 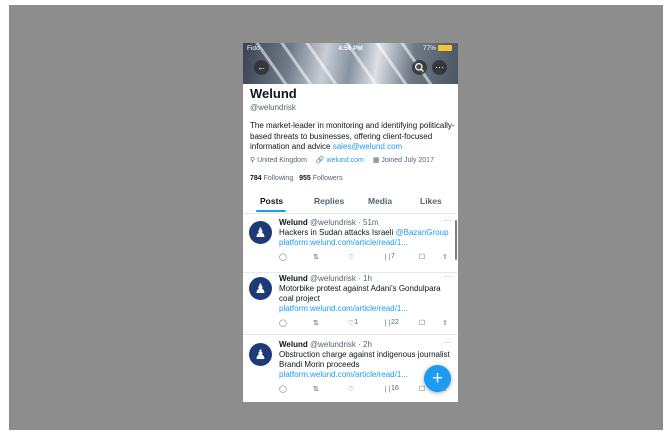 What do you see at coordinates (350, 50) in the screenshot?
I see `status-bar: Fido 4:56 PM 77%` at bounding box center [350, 50].